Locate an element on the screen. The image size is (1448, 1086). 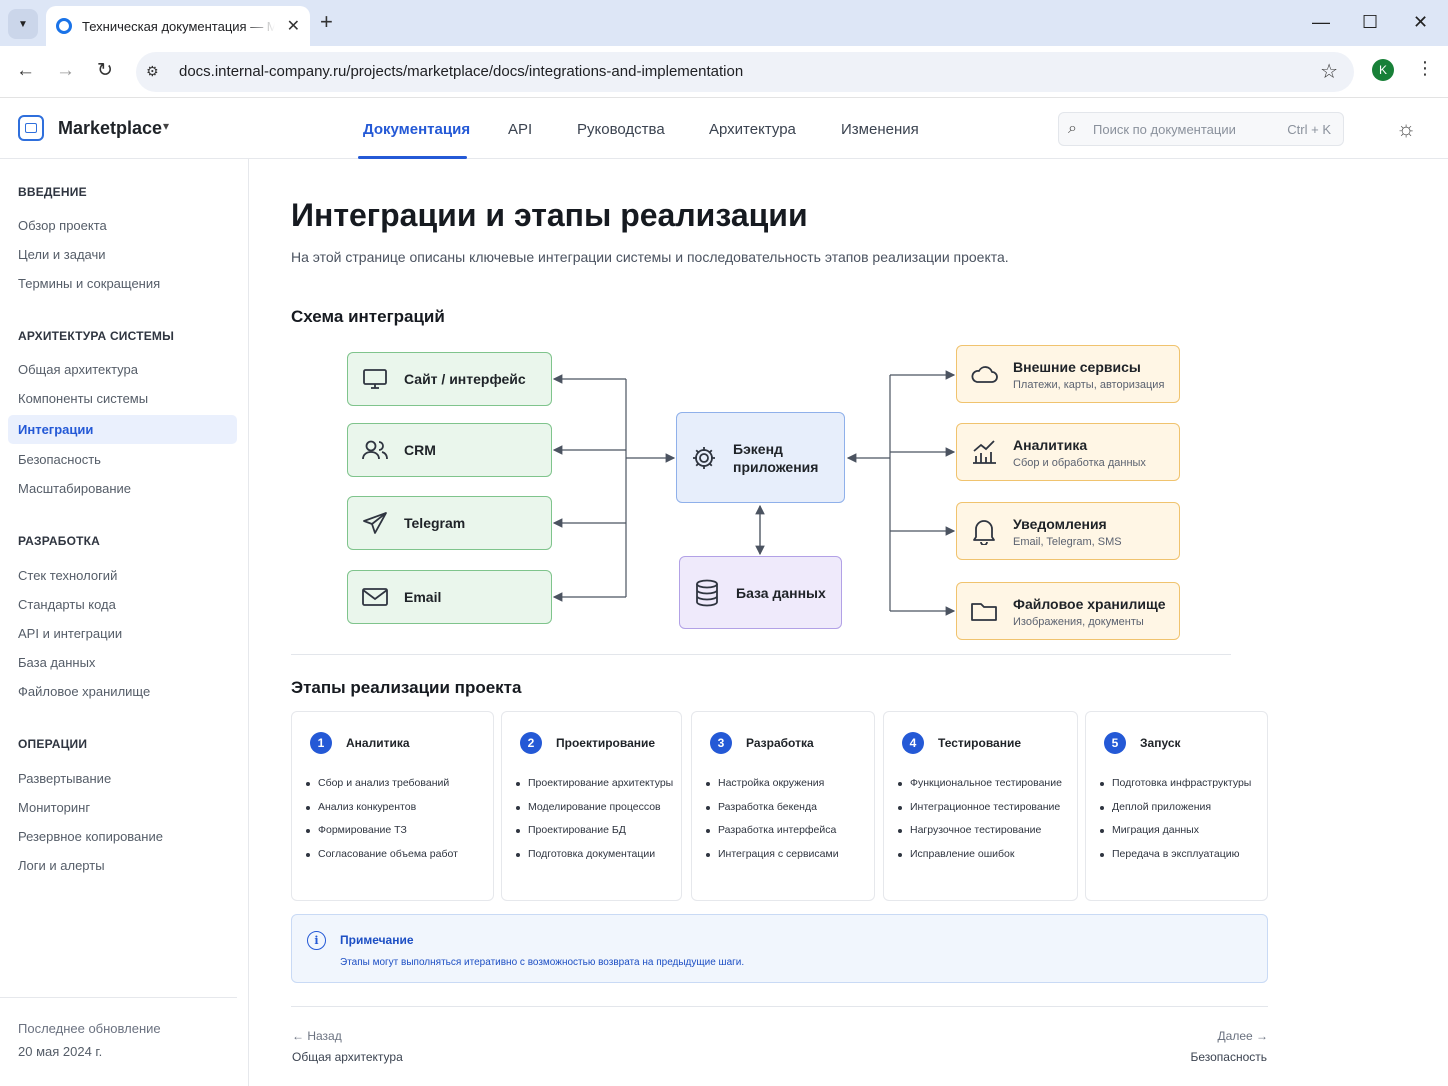
stage-title: Запуск is located at coordinates (1160, 743).